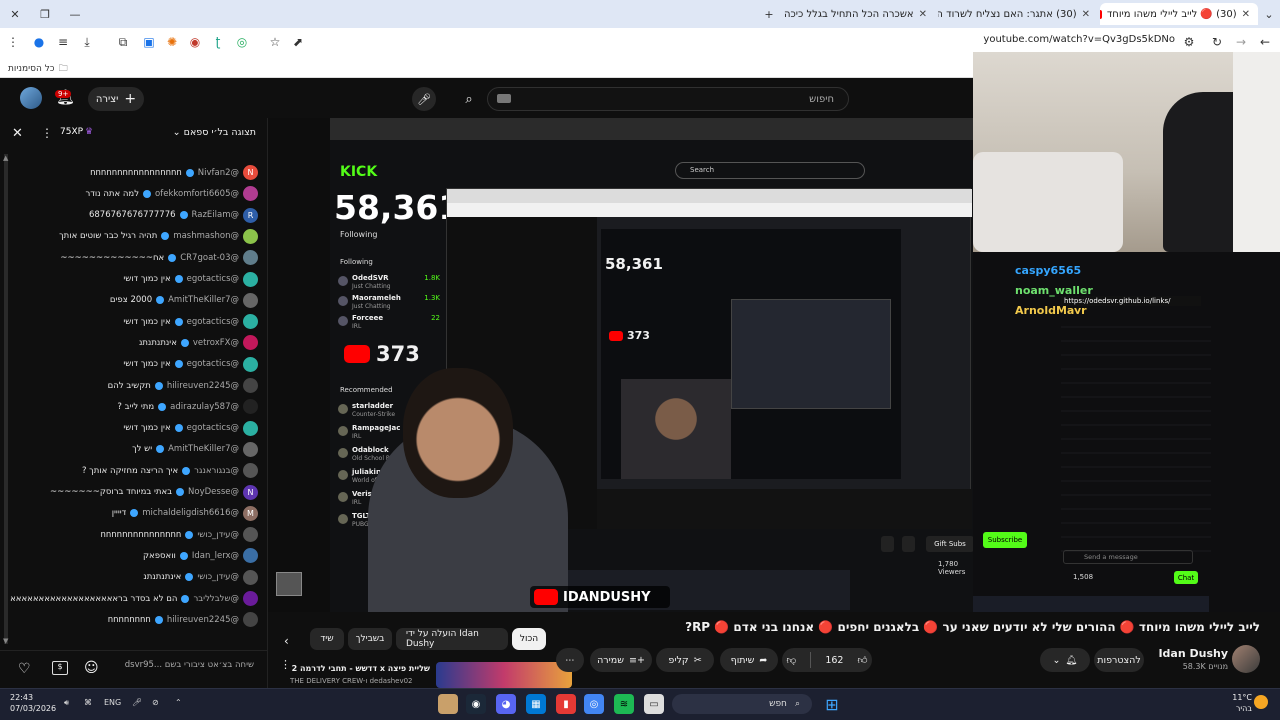  What do you see at coordinates (1246, 659) in the screenshot?
I see `channel-avatar` at bounding box center [1246, 659].